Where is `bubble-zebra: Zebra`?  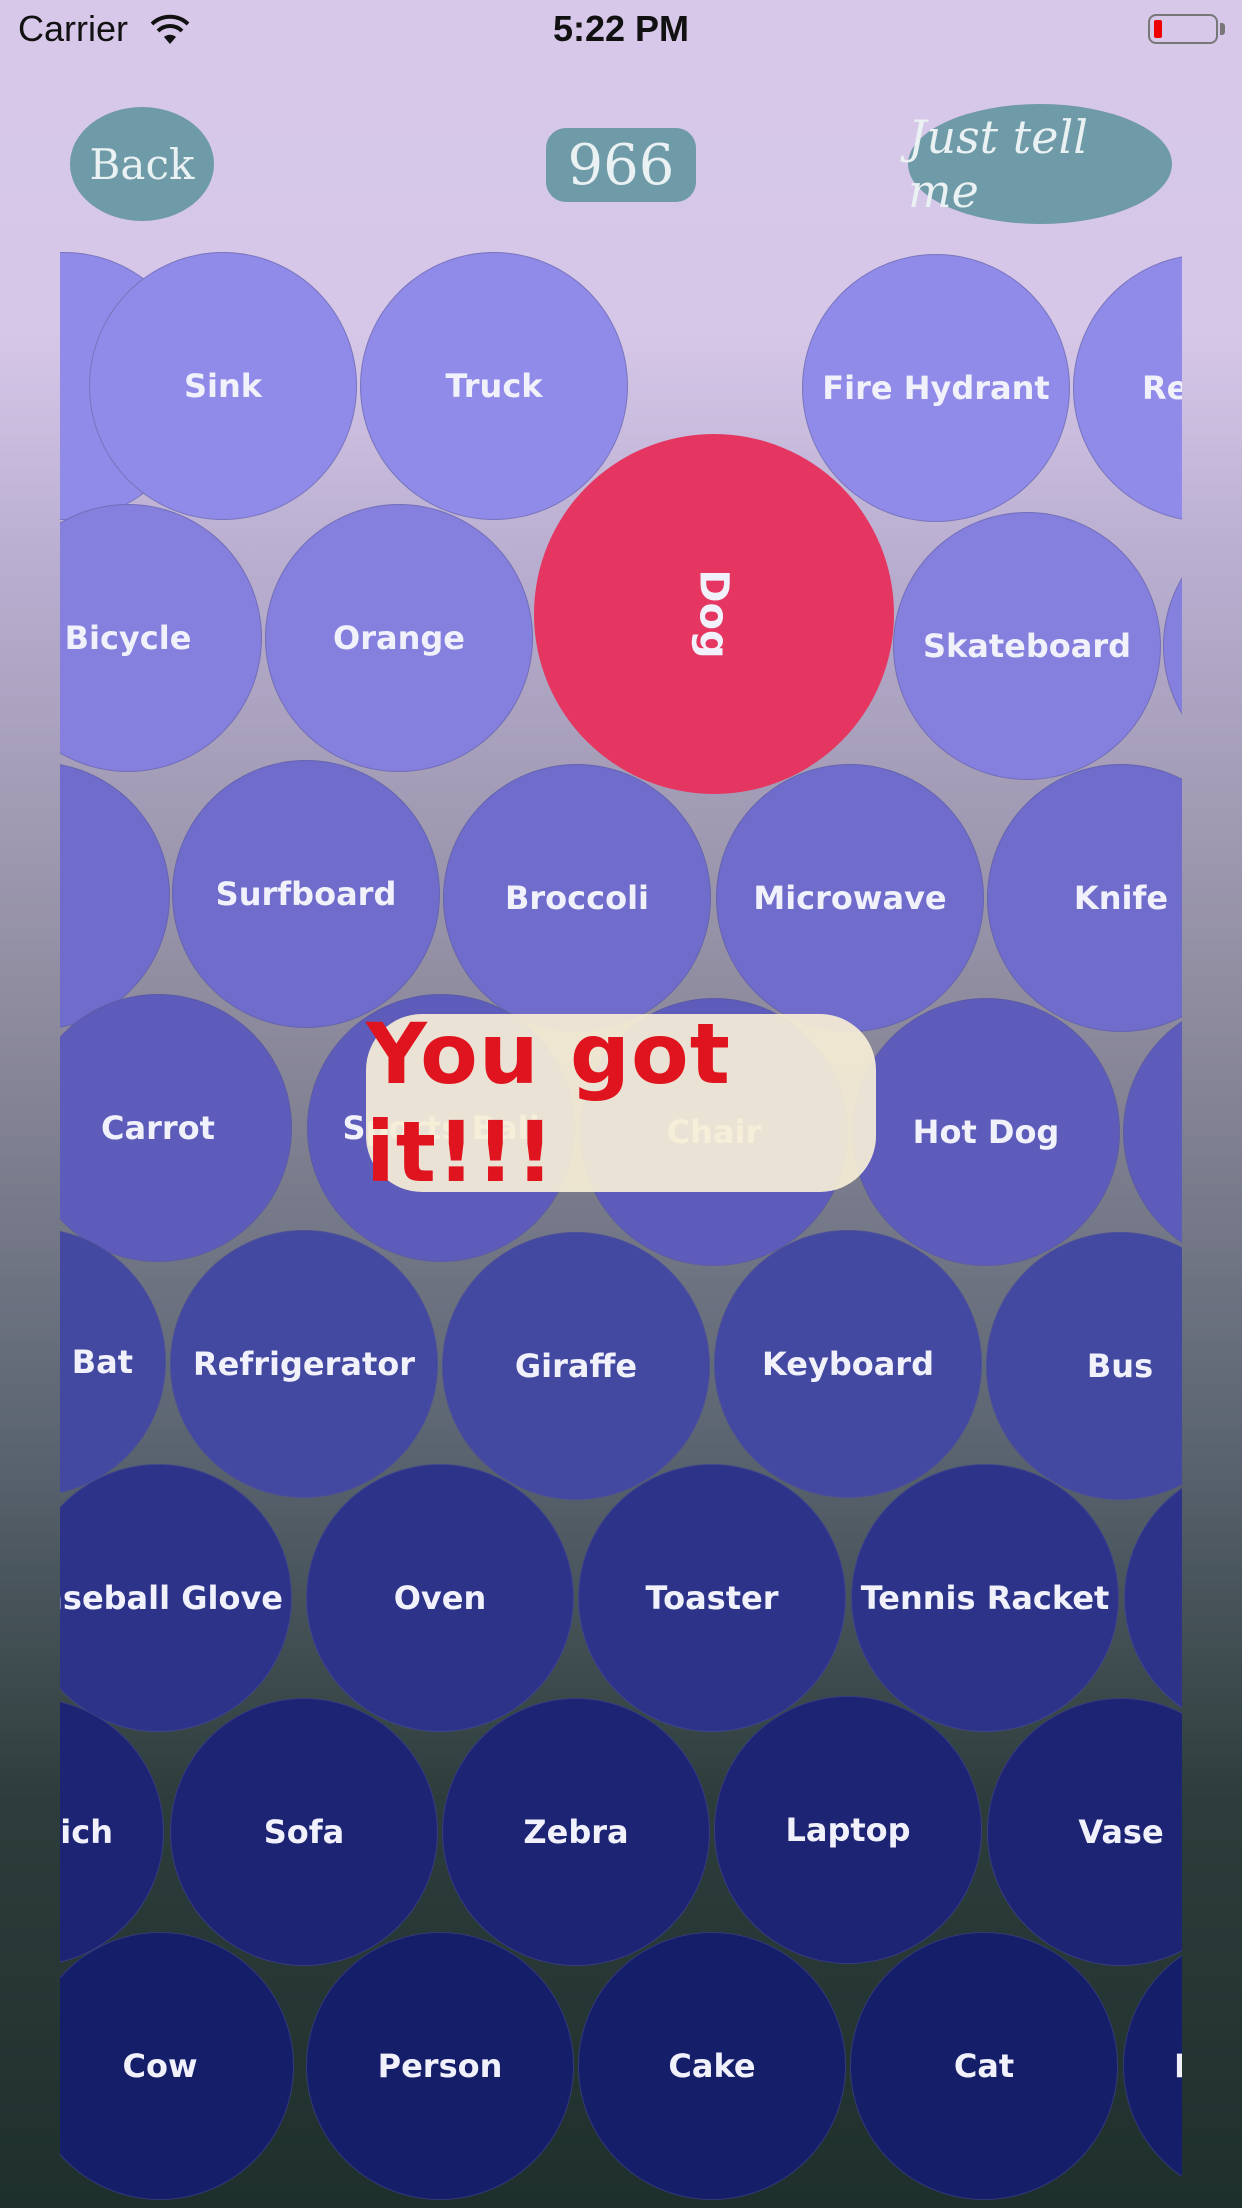 bubble-zebra: Zebra is located at coordinates (576, 1832).